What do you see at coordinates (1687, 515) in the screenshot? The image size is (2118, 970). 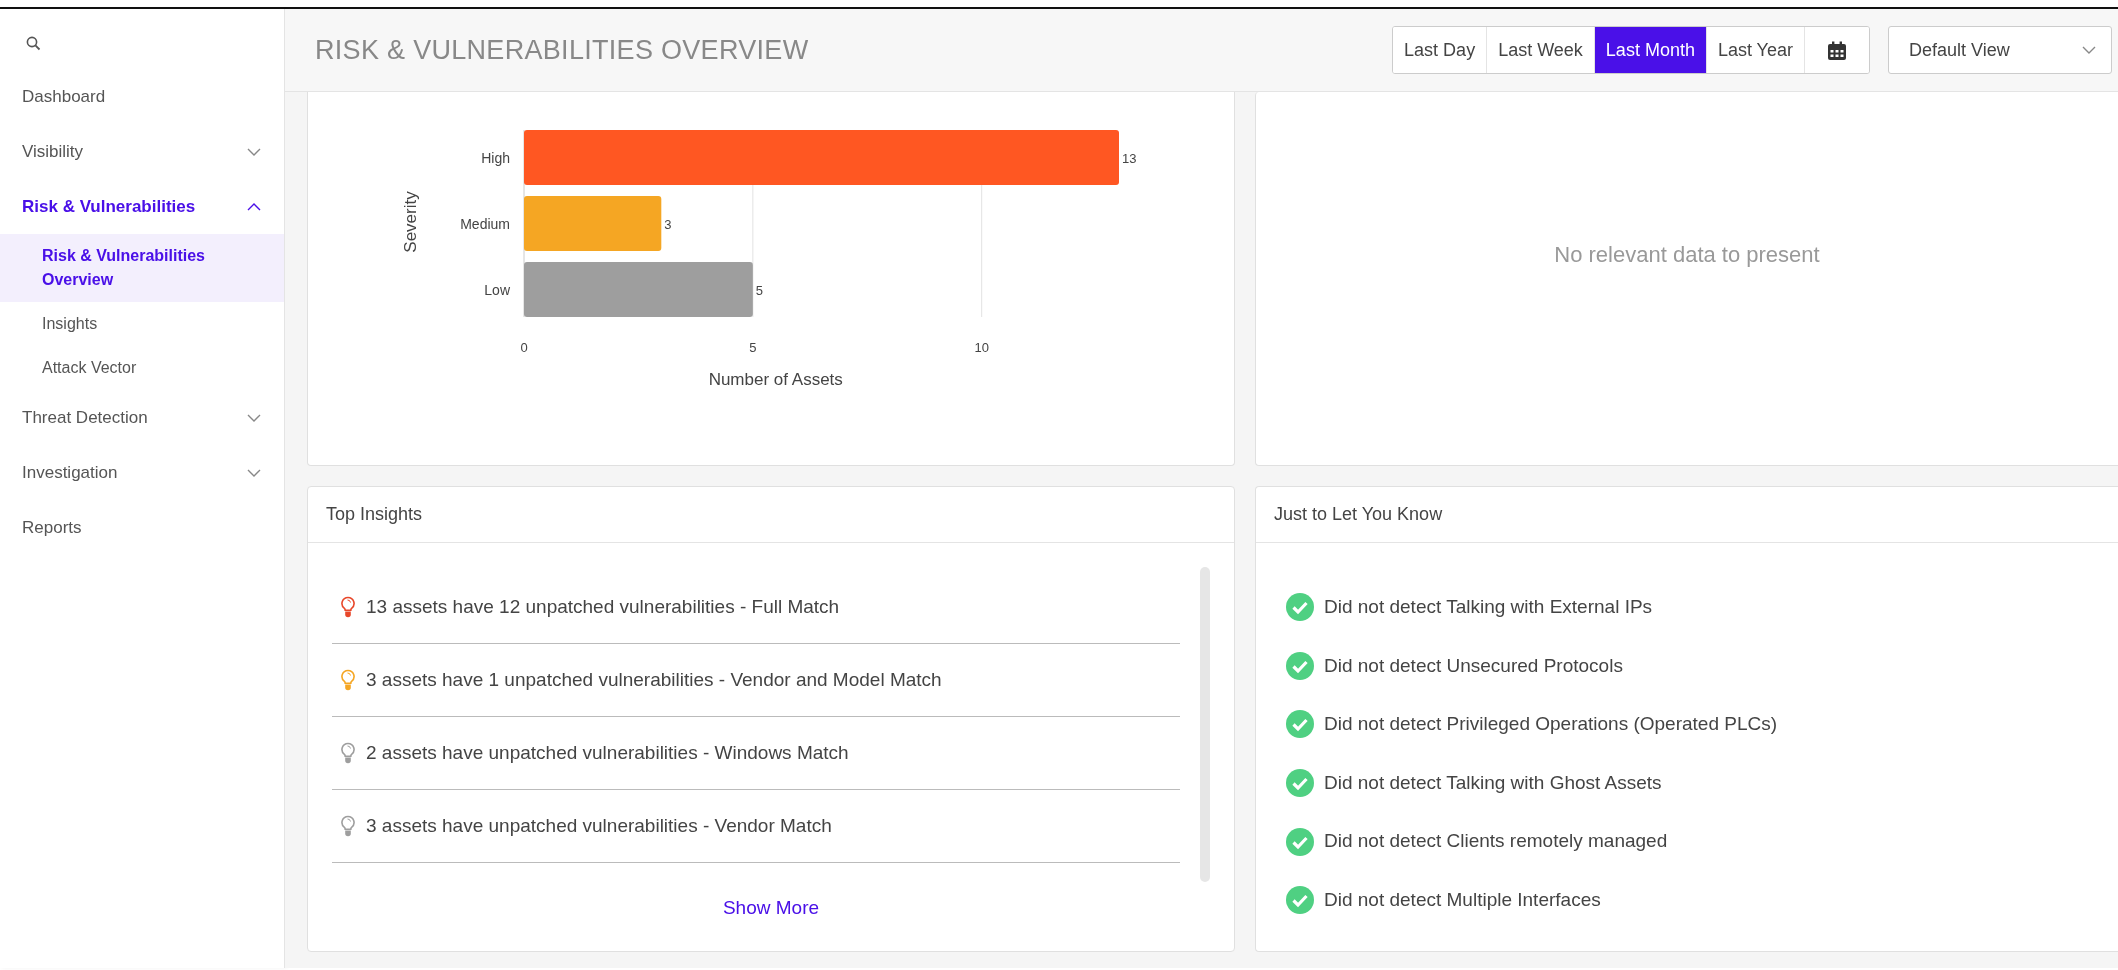 I see `card-title: Just to Let You Know` at bounding box center [1687, 515].